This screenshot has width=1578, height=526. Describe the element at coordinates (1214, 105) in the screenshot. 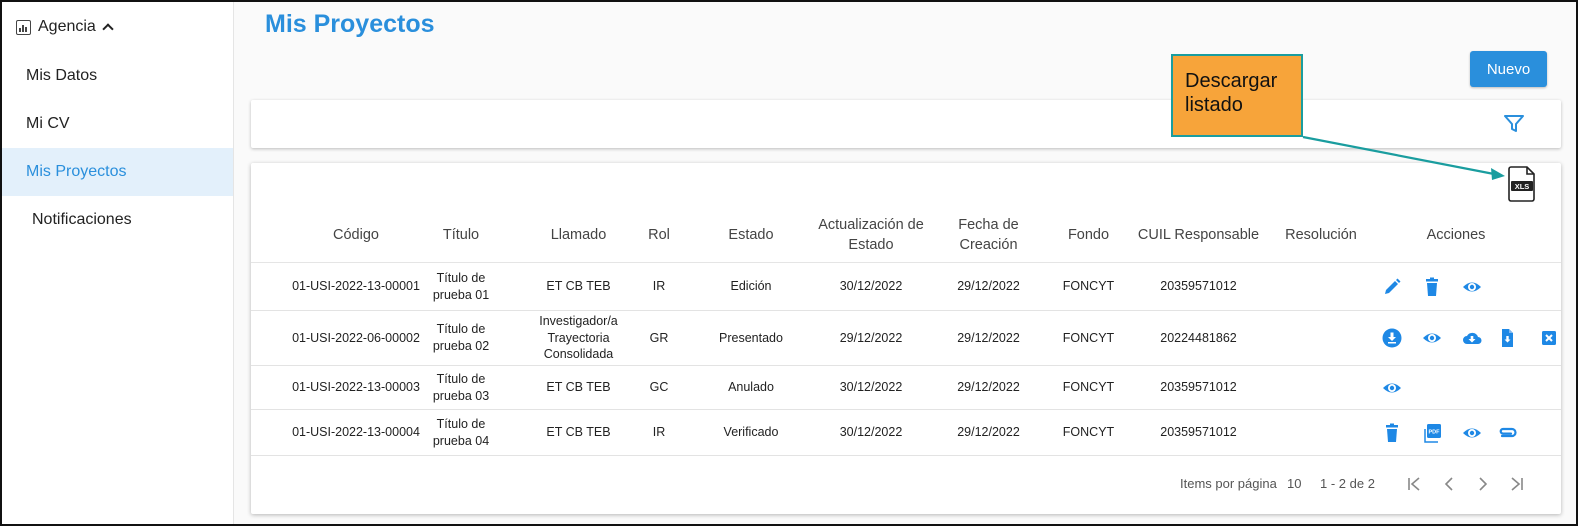

I see `callout-line-2: listado` at that location.